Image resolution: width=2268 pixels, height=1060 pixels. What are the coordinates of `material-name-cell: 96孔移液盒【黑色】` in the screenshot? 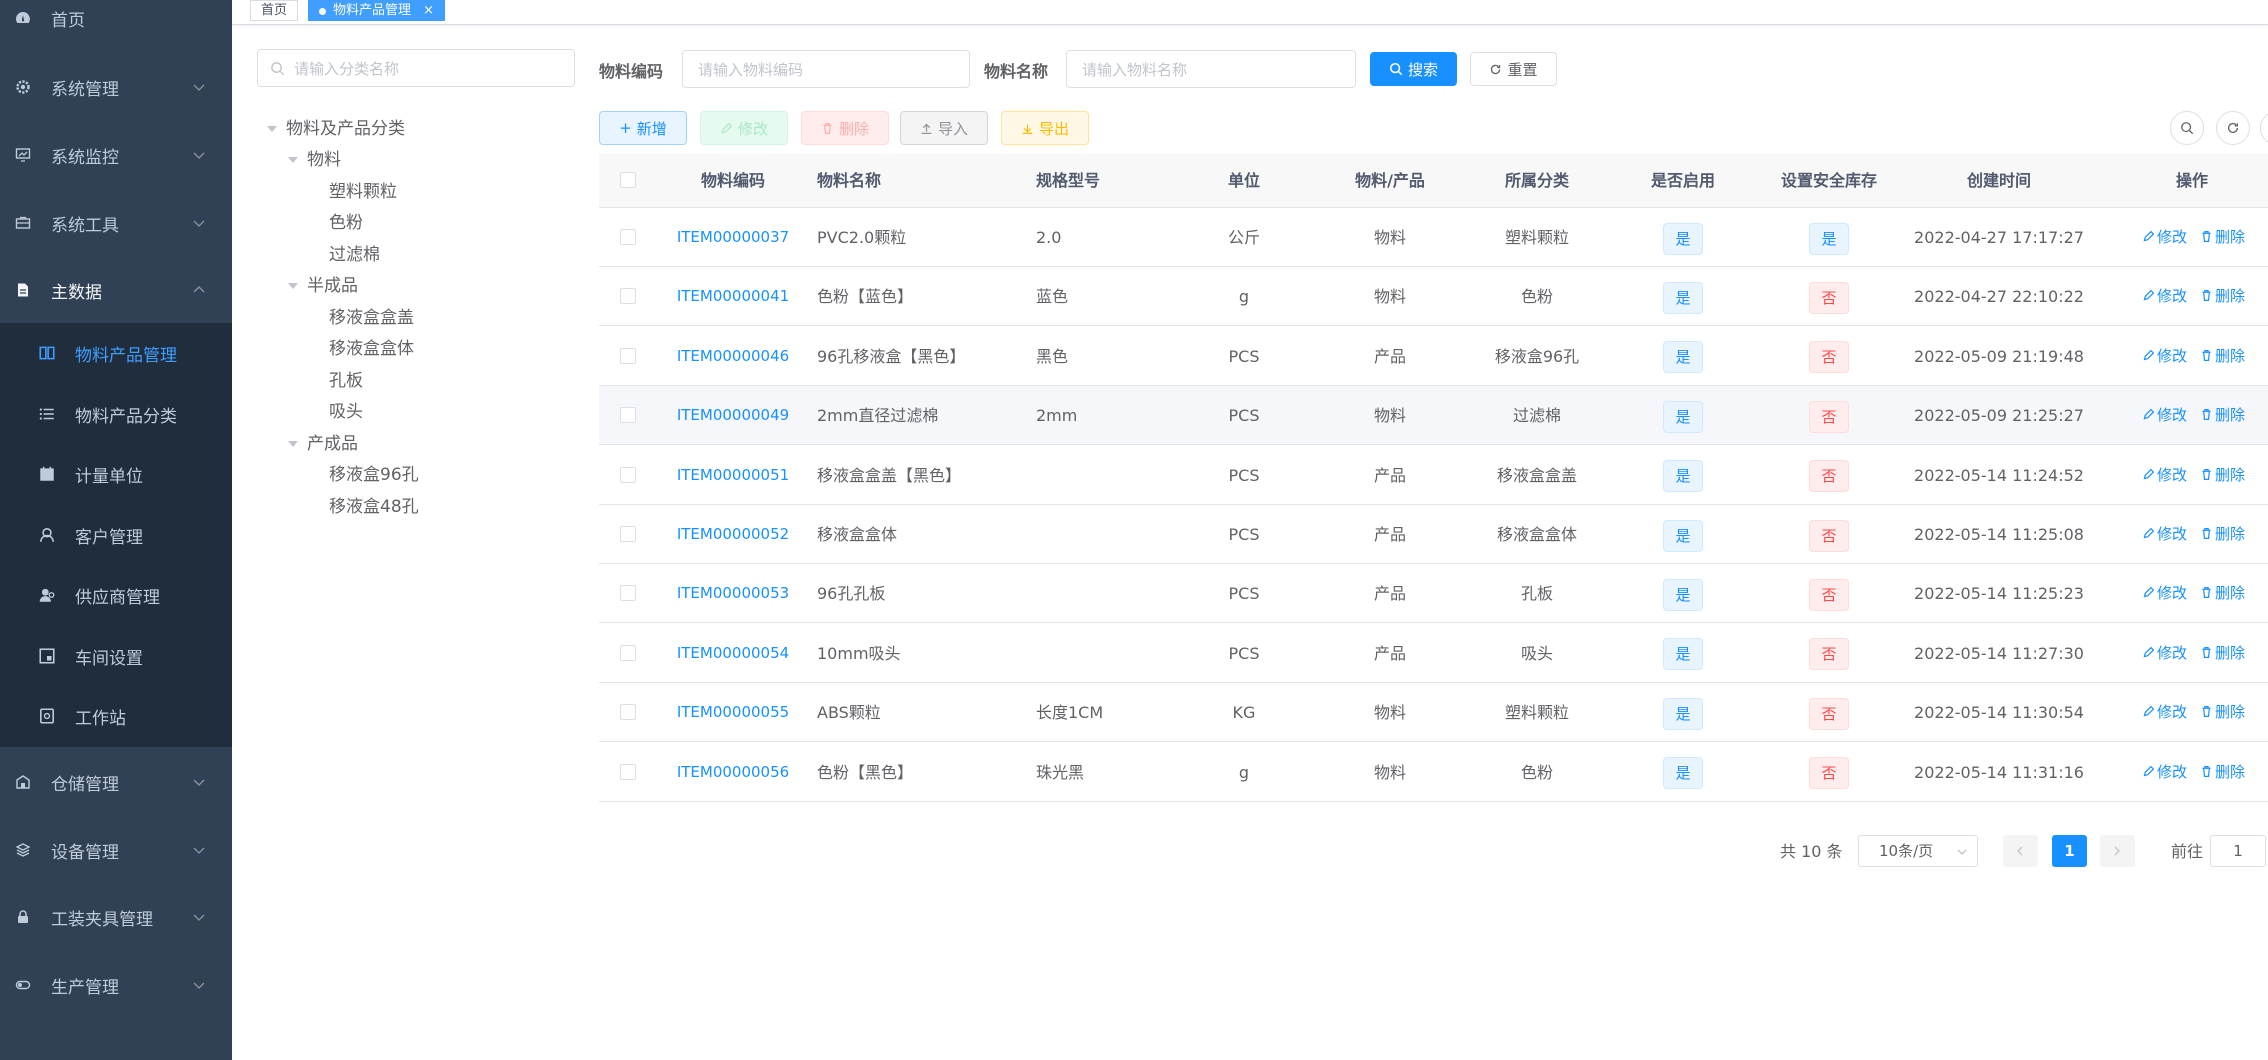 It's located at (891, 356).